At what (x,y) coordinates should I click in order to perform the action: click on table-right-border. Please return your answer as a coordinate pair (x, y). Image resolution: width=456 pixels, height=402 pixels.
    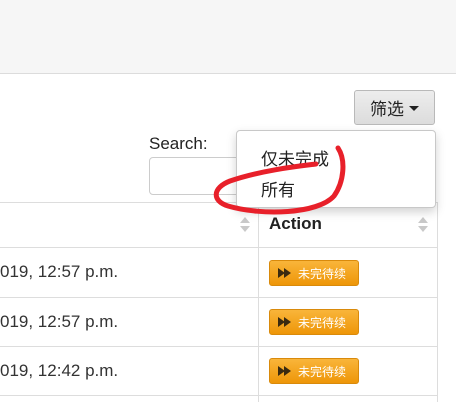
    Looking at the image, I should click on (437, 302).